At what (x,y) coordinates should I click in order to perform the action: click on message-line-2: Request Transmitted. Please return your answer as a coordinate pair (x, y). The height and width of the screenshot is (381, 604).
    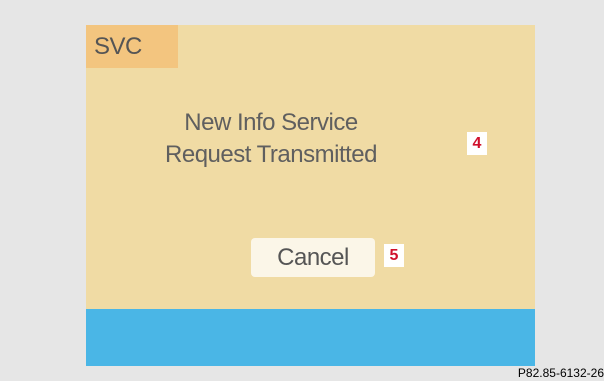
    Looking at the image, I should click on (271, 154).